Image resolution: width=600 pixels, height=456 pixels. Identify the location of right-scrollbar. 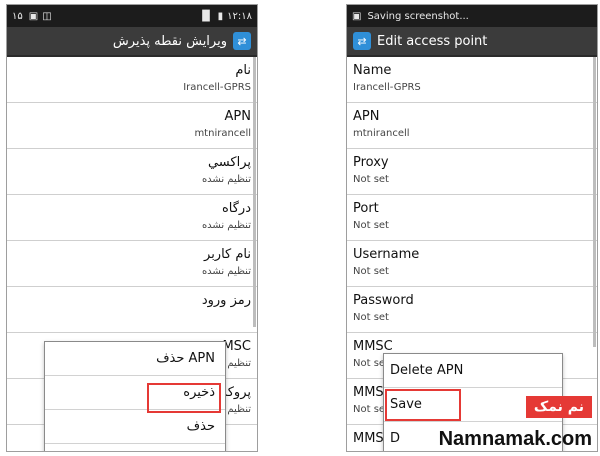
(594, 202).